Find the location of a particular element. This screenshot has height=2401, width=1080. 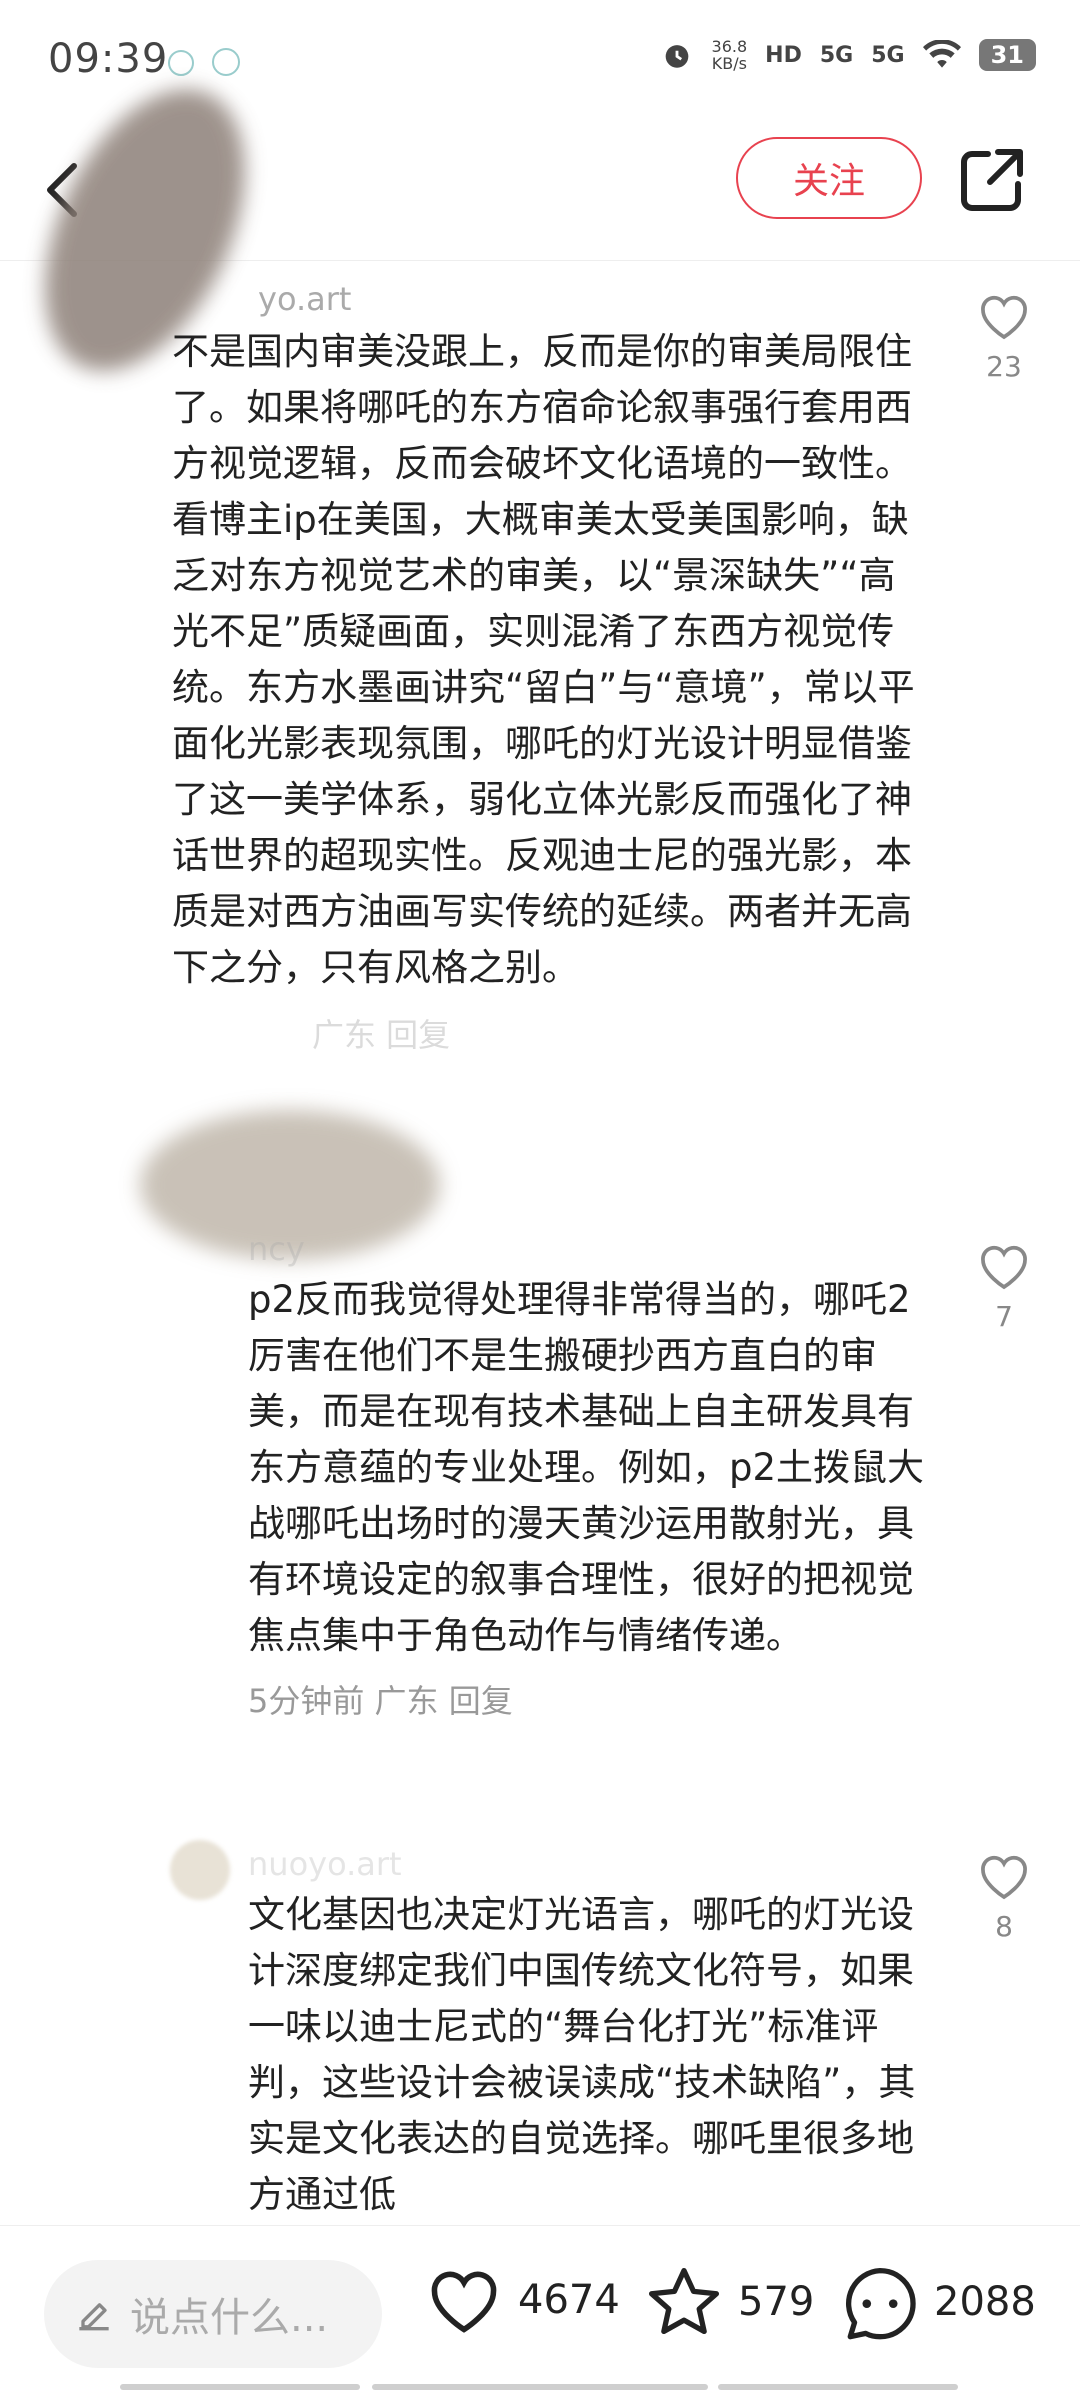

signal-5g-1: 5G is located at coordinates (836, 55).